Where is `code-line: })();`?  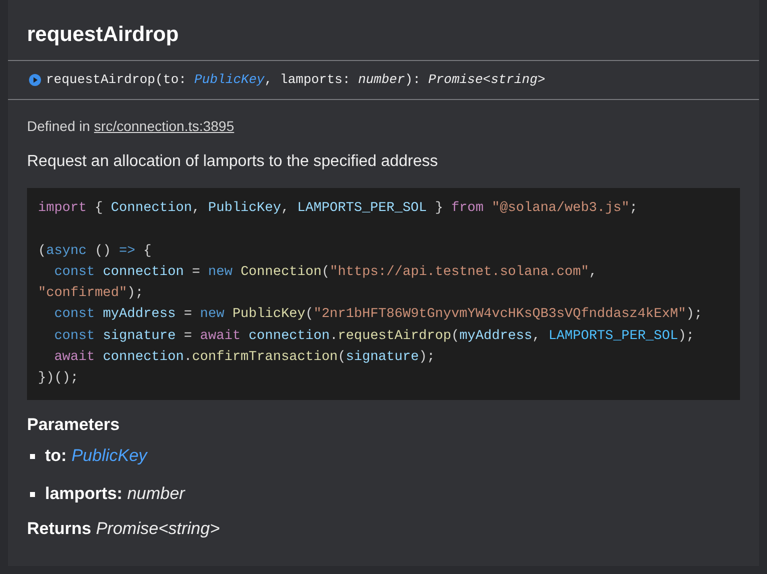 code-line: })(); is located at coordinates (58, 379).